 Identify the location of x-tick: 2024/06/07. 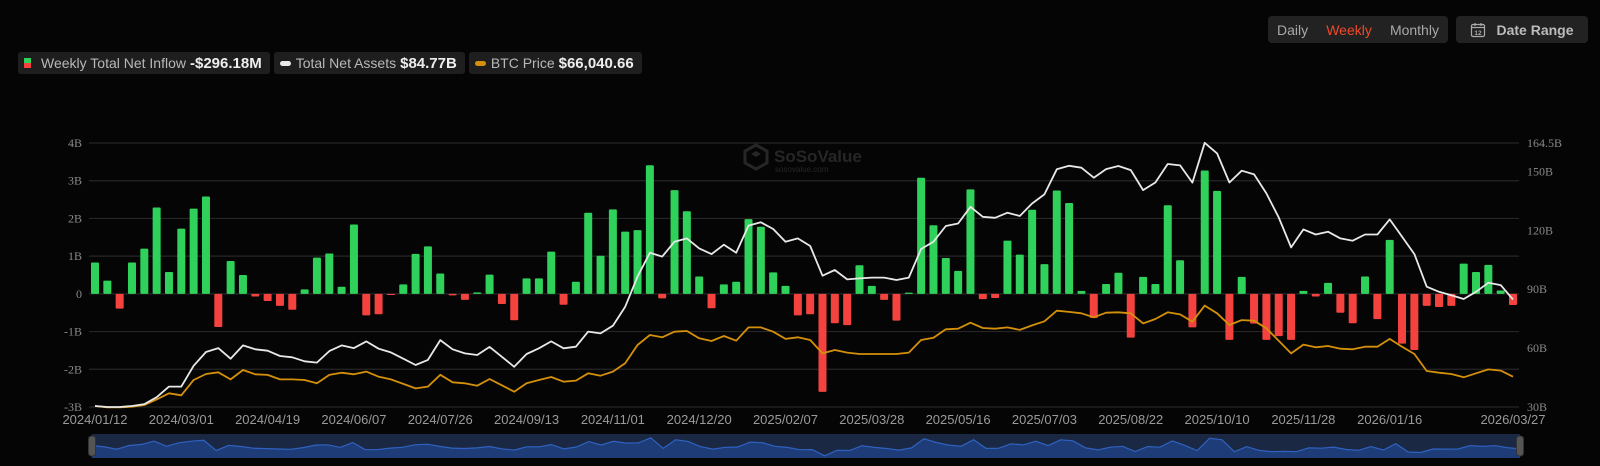
(353, 419).